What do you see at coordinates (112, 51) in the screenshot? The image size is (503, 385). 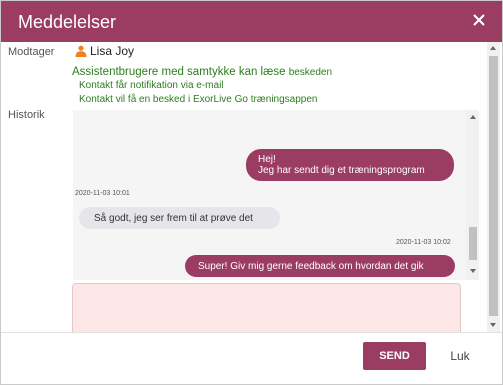 I see `recipient-name: Lisa Joy` at bounding box center [112, 51].